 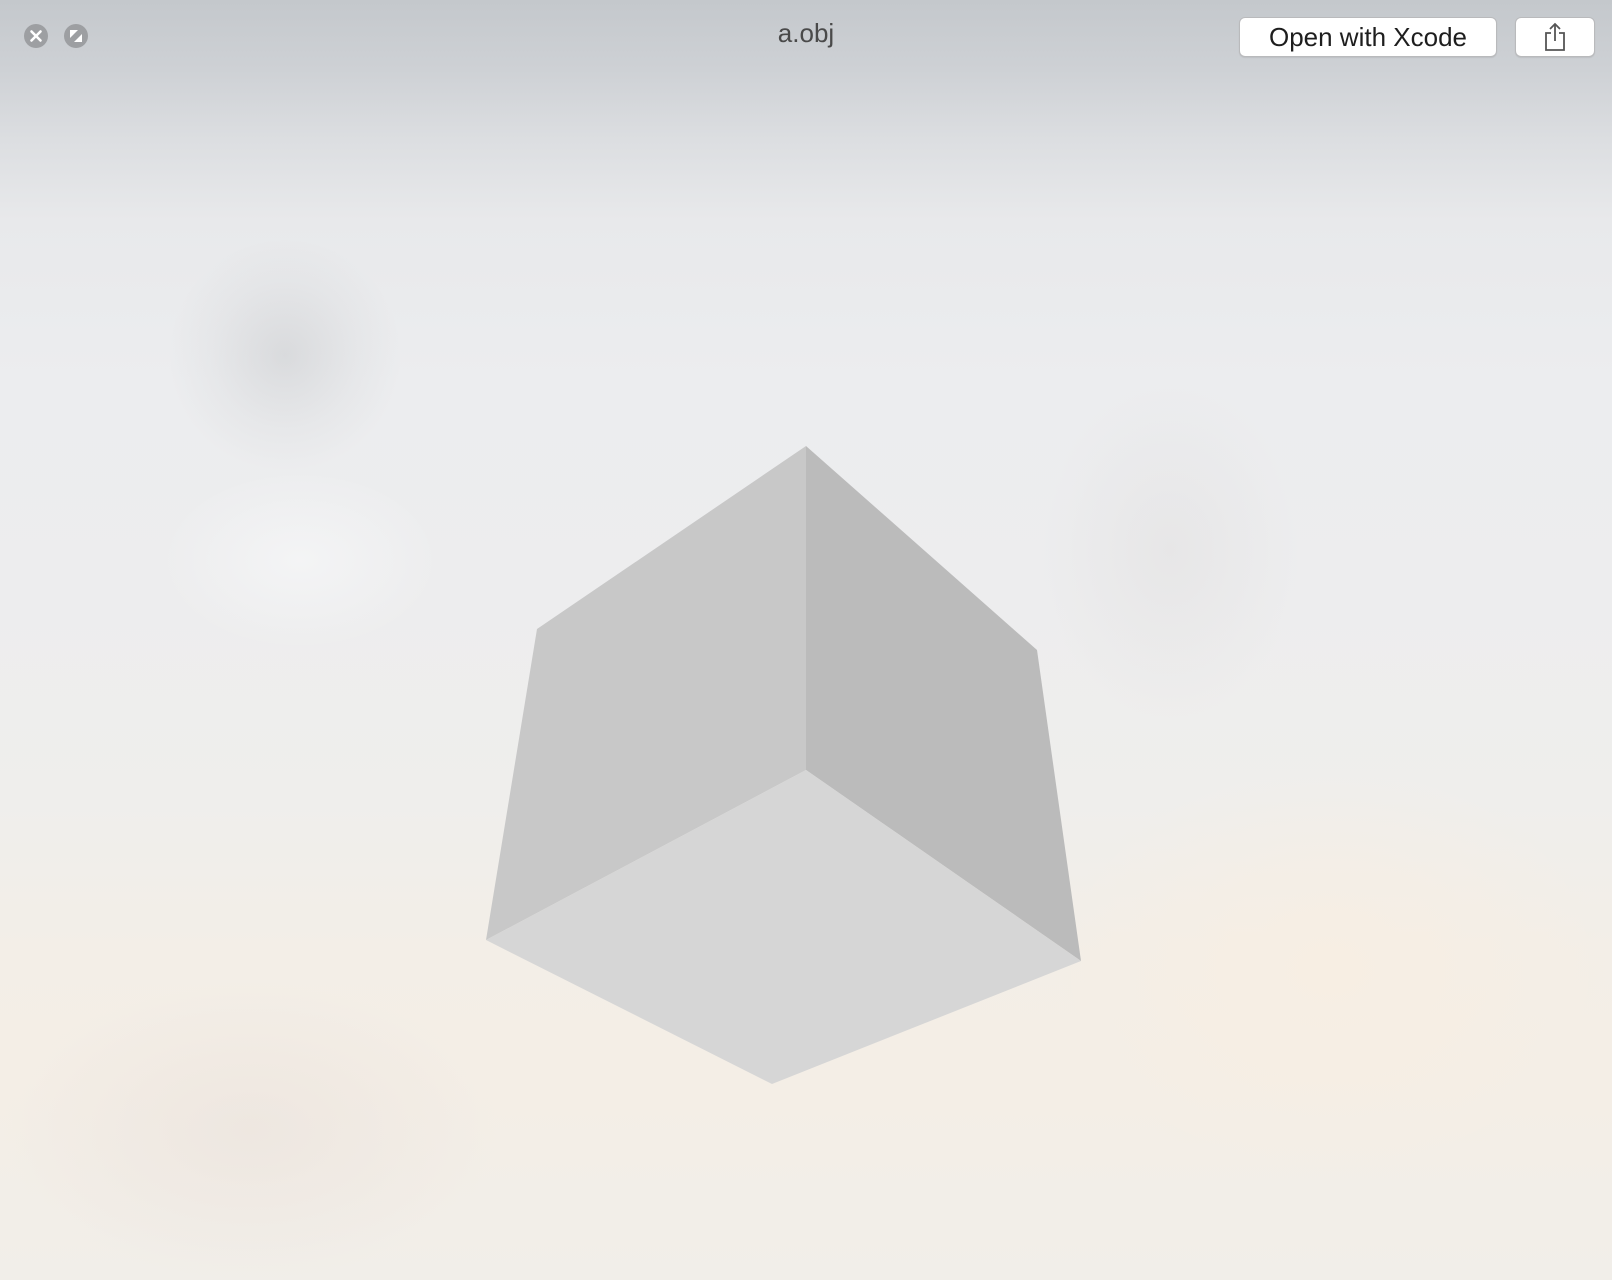 What do you see at coordinates (806, 37) in the screenshot?
I see `title-bar: a.obj Open with Xcode` at bounding box center [806, 37].